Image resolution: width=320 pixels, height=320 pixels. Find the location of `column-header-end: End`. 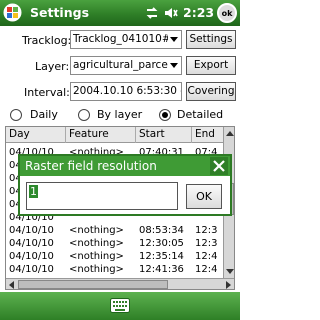

column-header-end: End is located at coordinates (207, 135).